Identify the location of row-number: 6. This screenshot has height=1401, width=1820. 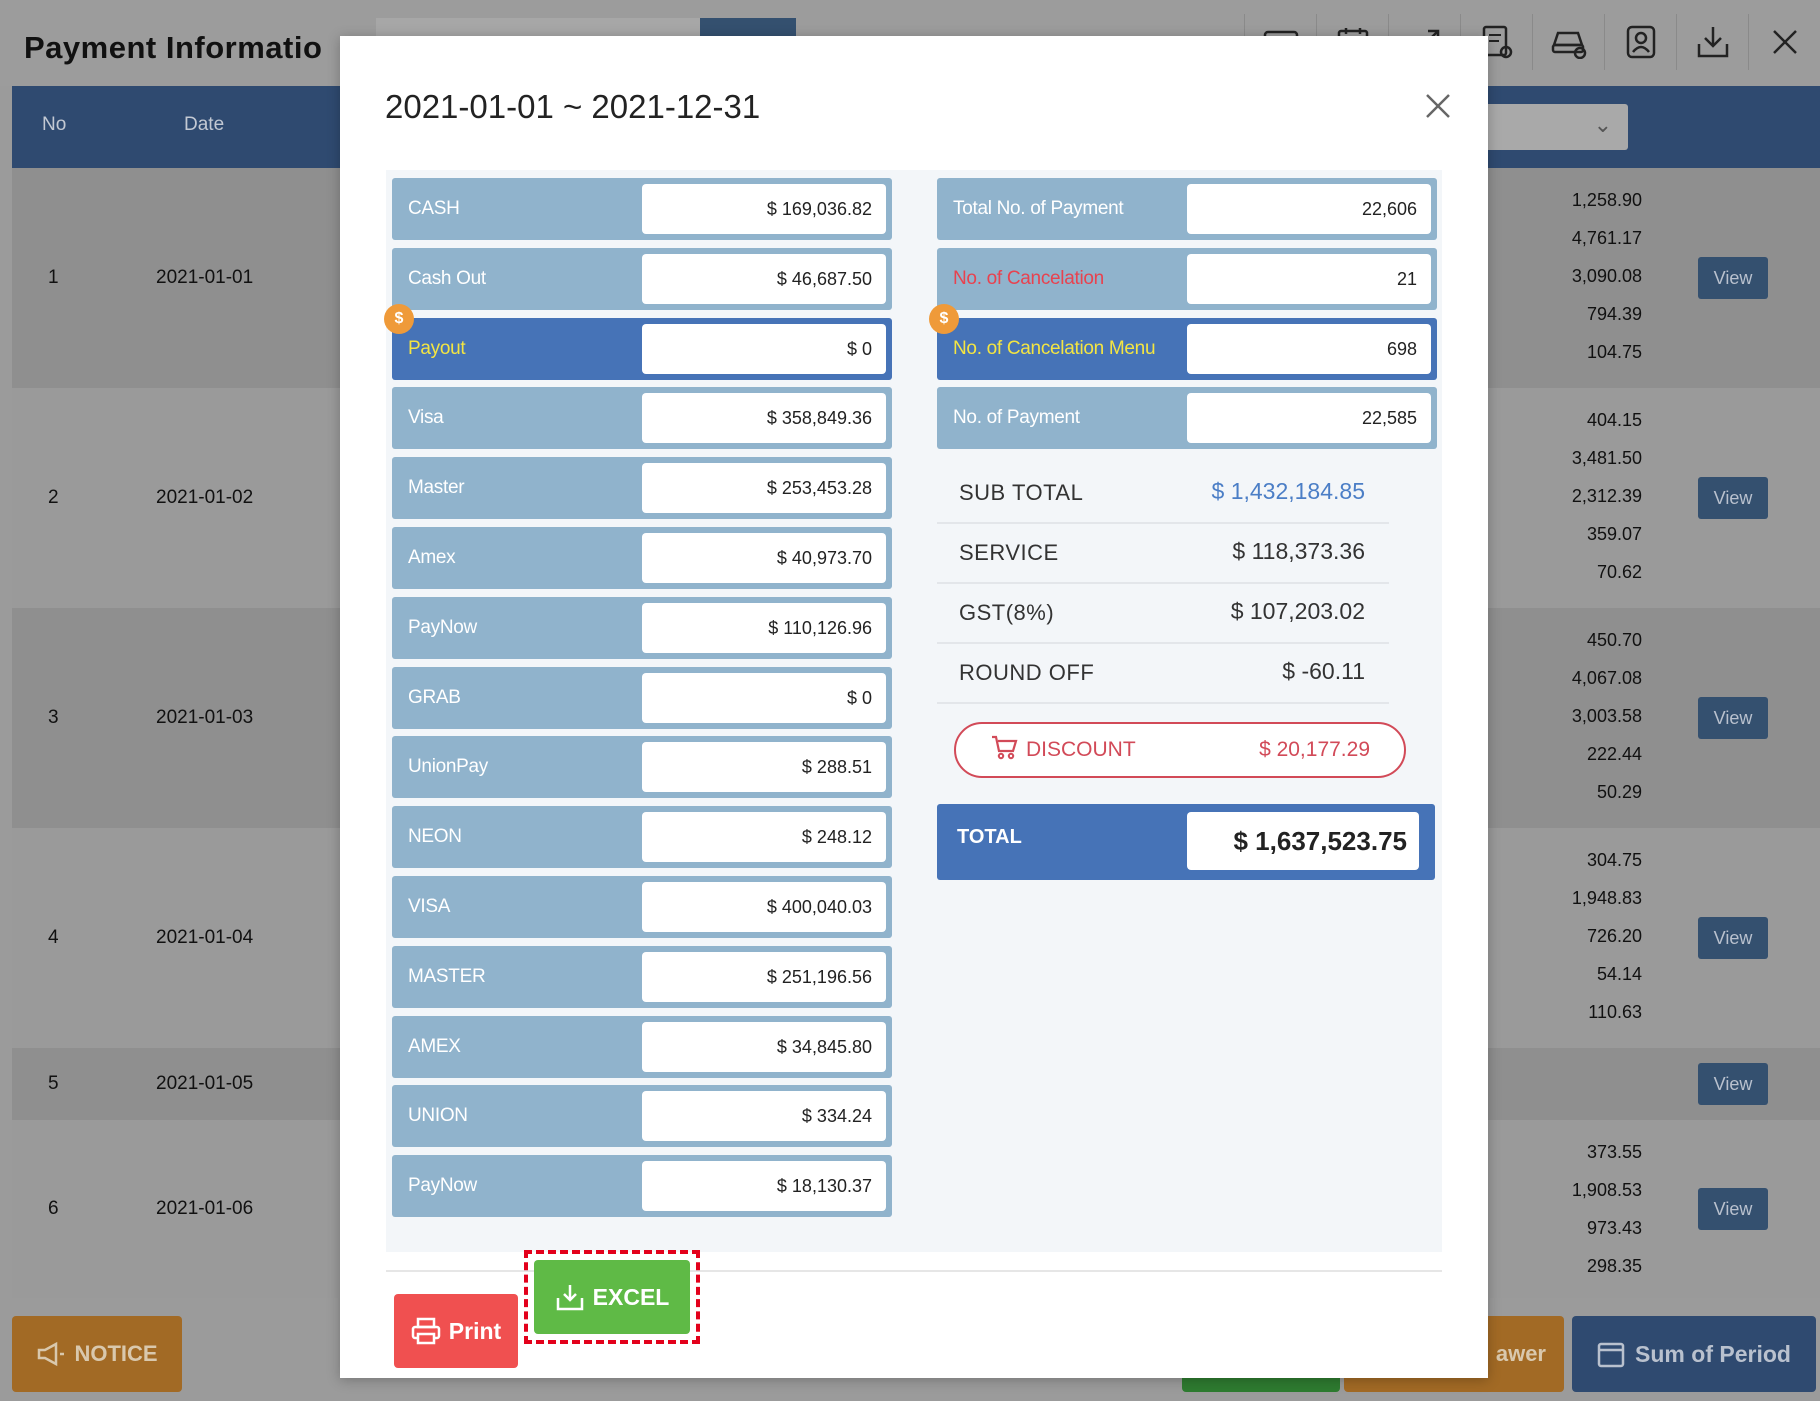
(53, 1208).